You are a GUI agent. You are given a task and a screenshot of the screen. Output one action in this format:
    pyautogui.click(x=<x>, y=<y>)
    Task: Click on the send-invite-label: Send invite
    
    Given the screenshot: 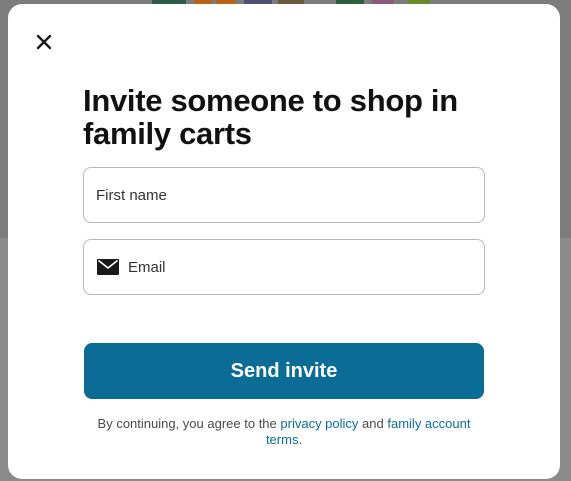 What is the action you would take?
    pyautogui.click(x=284, y=370)
    